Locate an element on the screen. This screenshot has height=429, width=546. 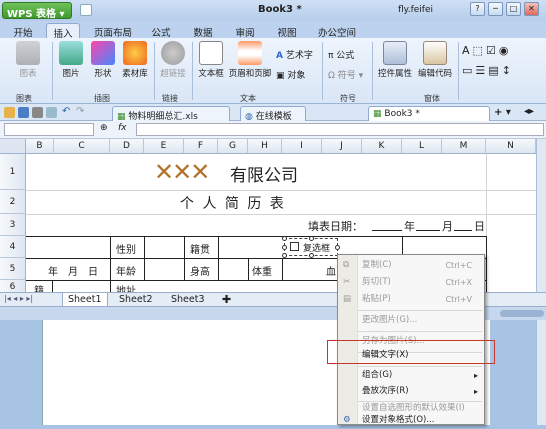
sheet-tab-3: Sheet3 is located at coordinates (188, 300).